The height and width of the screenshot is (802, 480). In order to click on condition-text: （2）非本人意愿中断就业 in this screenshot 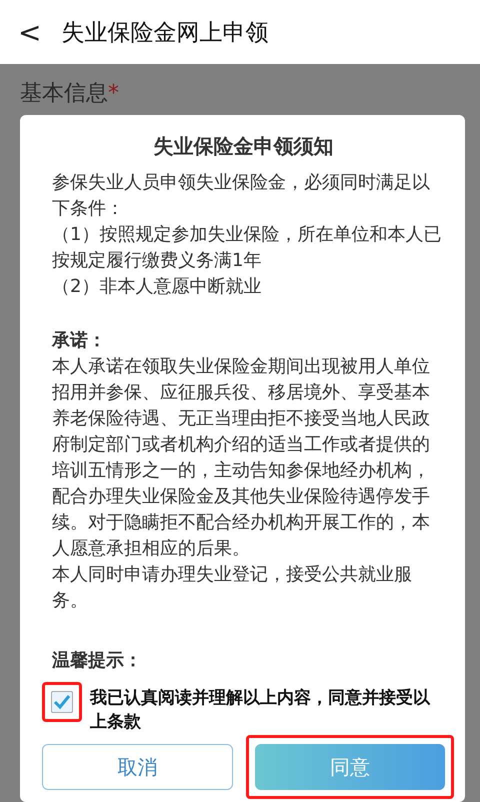, I will do `click(157, 287)`.